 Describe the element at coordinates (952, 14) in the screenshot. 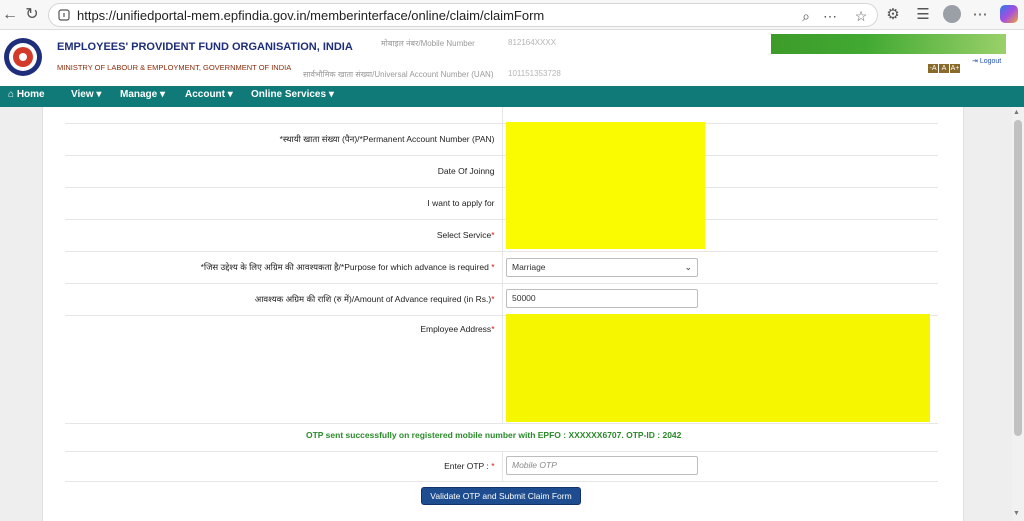

I see `profile-avatar` at that location.